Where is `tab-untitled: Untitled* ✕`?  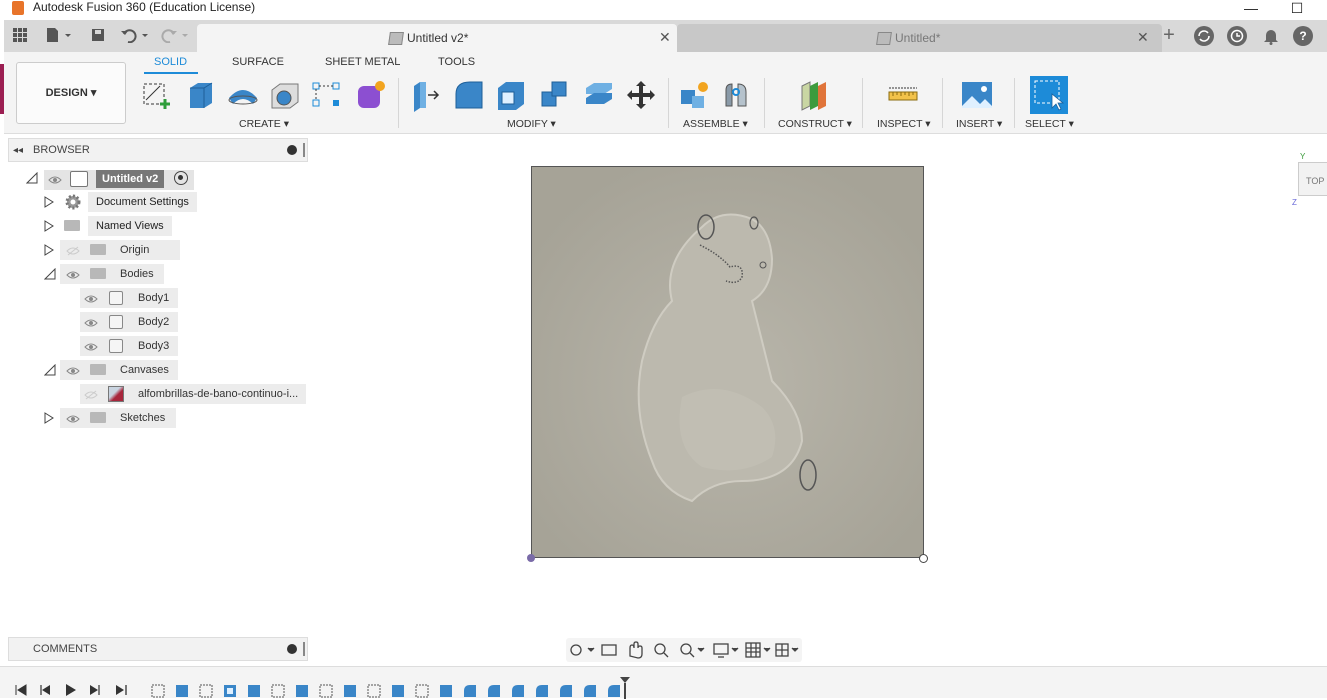 tab-untitled: Untitled* ✕ is located at coordinates (919, 38).